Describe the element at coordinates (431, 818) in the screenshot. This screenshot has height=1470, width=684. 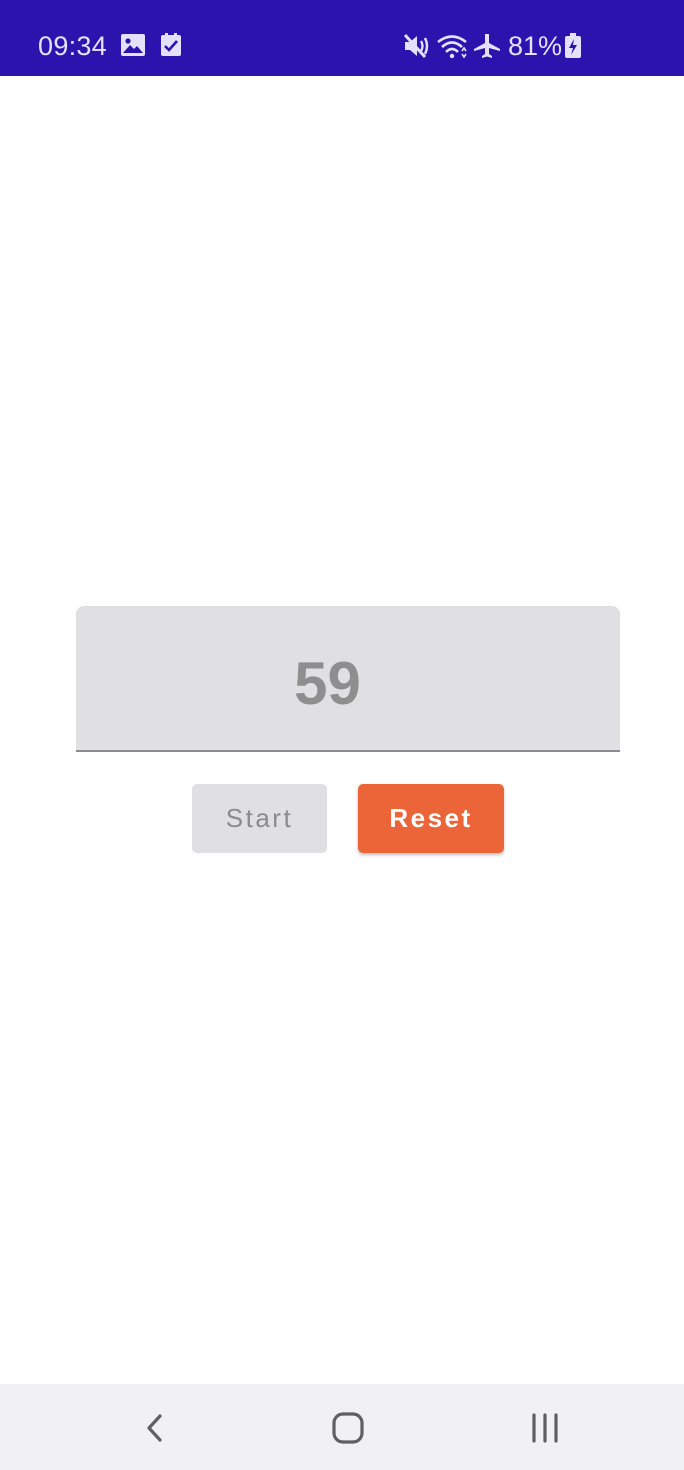
I see `reset-button: Reset` at that location.